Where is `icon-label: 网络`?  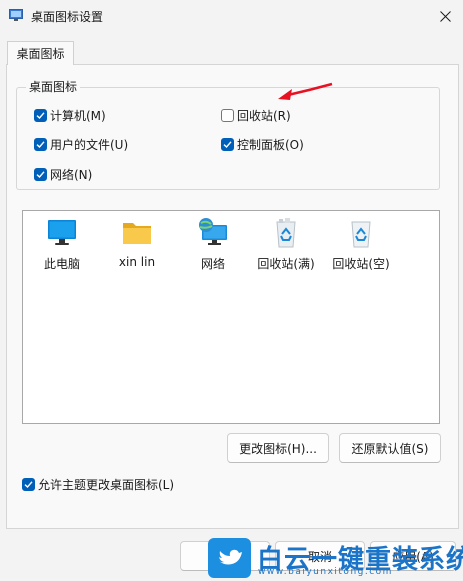 icon-label: 网络 is located at coordinates (212, 264).